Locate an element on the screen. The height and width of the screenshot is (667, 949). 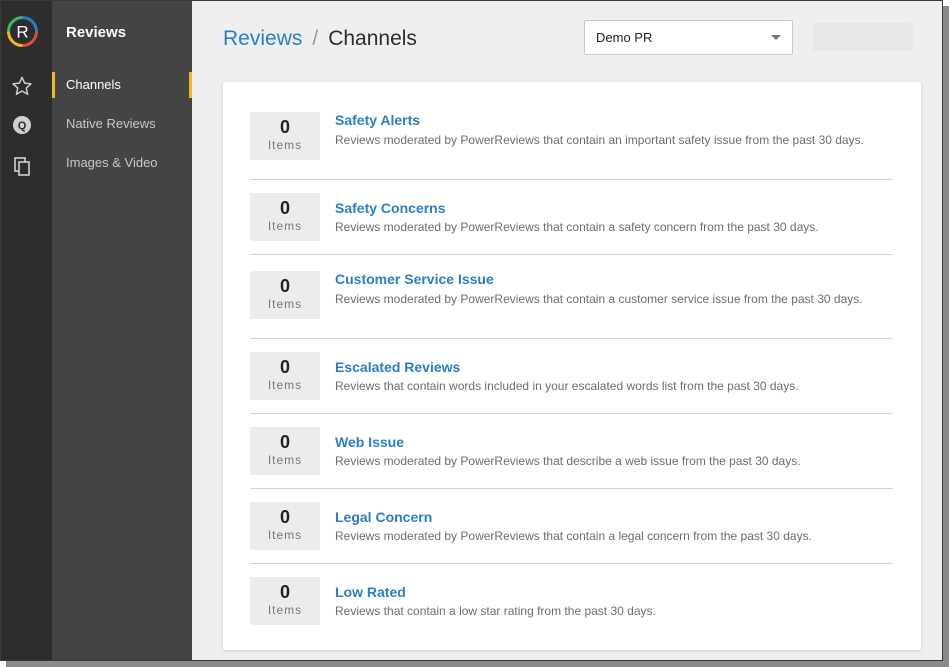
powerreviews-logo-icon: R is located at coordinates (22, 31).